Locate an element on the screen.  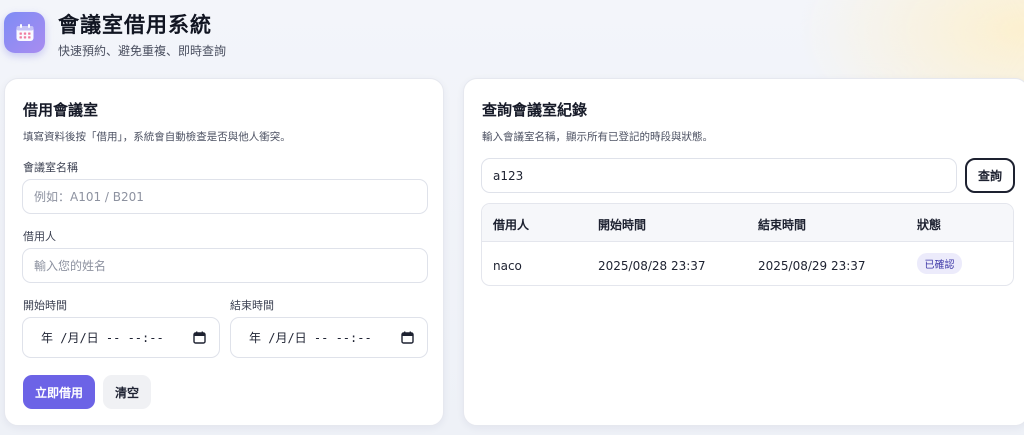
calendar-icon is located at coordinates (24, 32).